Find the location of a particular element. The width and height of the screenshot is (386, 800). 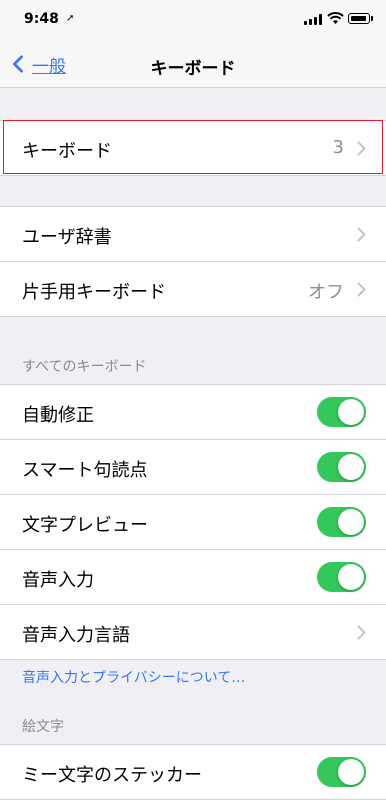

location-arrow-icon: ➚ is located at coordinates (70, 18).